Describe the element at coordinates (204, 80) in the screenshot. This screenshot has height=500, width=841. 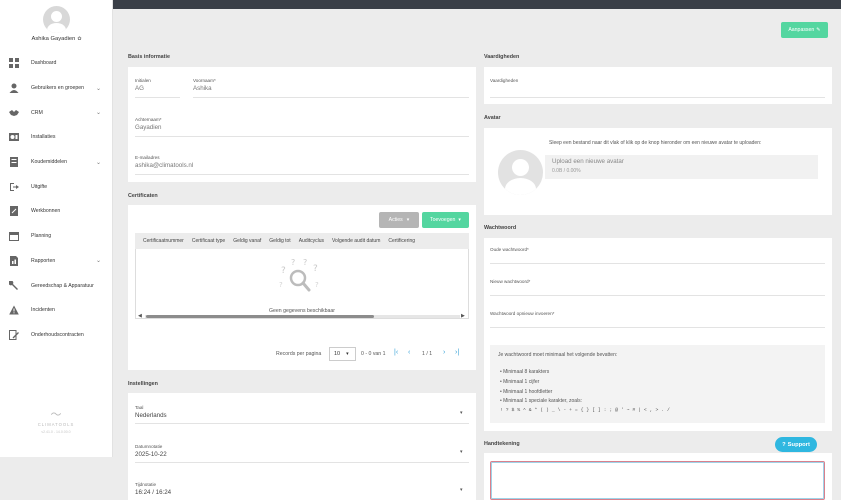
I see `voornaam-label: Voornaam*` at that location.